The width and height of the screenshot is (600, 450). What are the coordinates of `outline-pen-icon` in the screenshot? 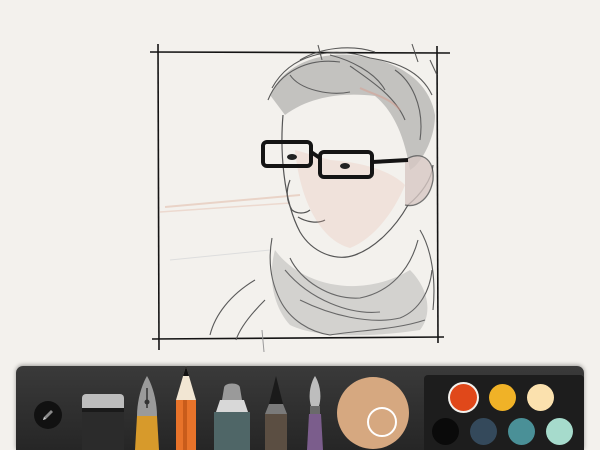 It's located at (276, 413).